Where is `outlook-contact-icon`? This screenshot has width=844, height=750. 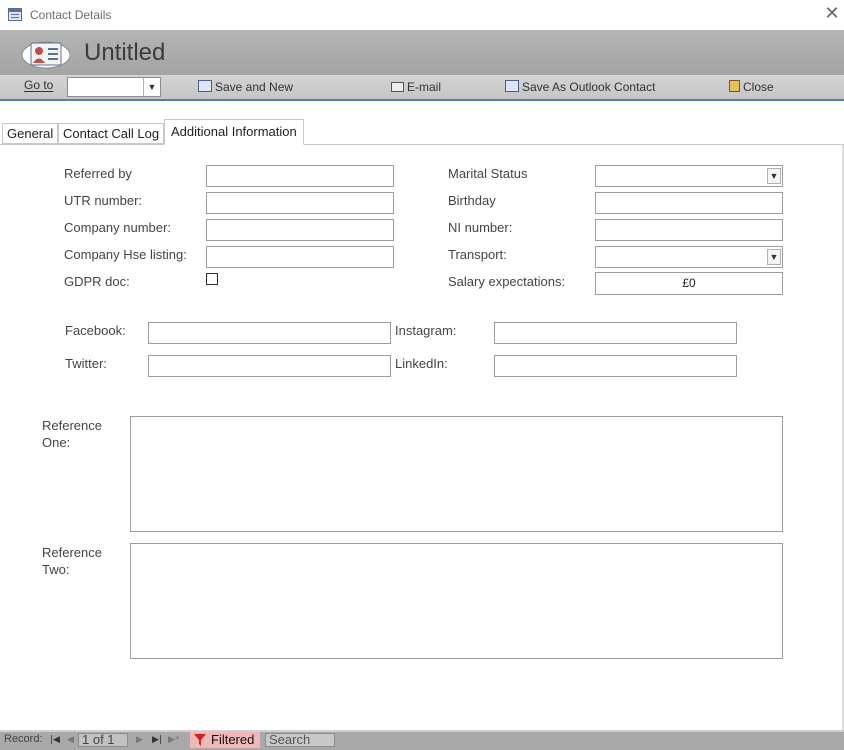
outlook-contact-icon is located at coordinates (512, 86).